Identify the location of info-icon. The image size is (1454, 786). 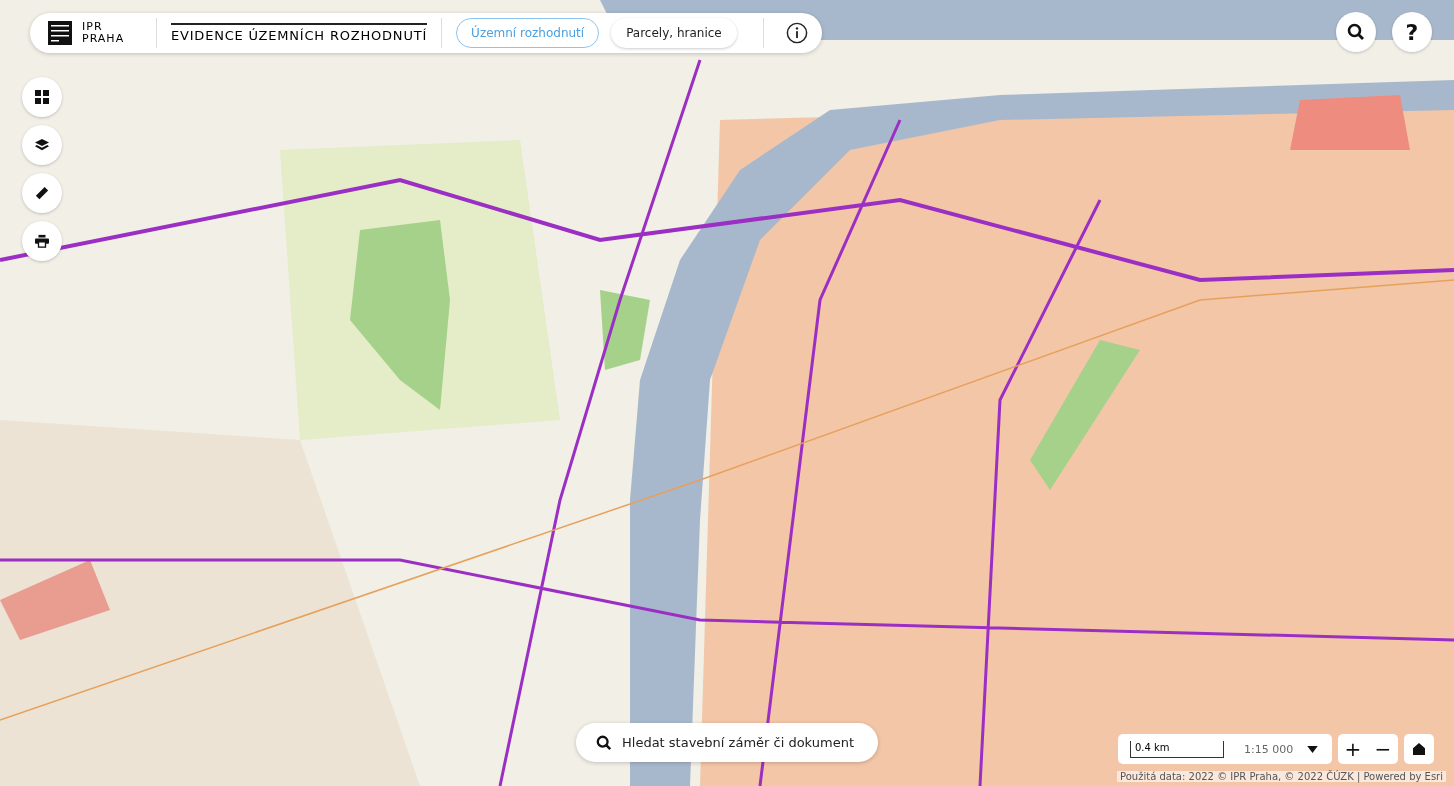
(796, 33).